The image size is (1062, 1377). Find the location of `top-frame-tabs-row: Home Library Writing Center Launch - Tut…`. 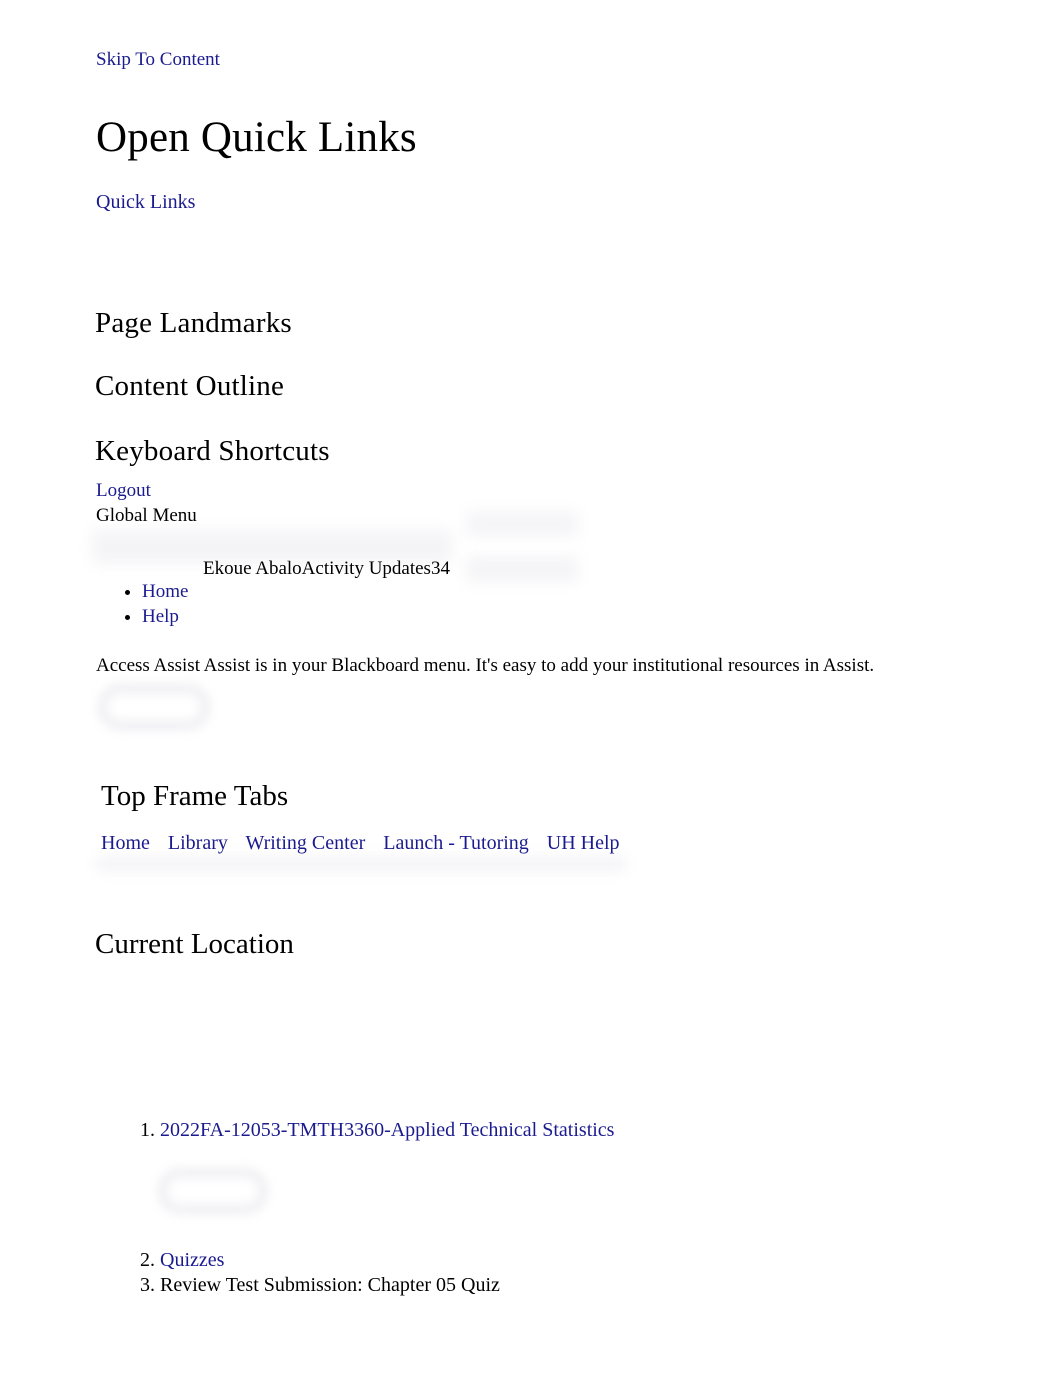

top-frame-tabs-row: Home Library Writing Center Launch - Tut… is located at coordinates (360, 843).